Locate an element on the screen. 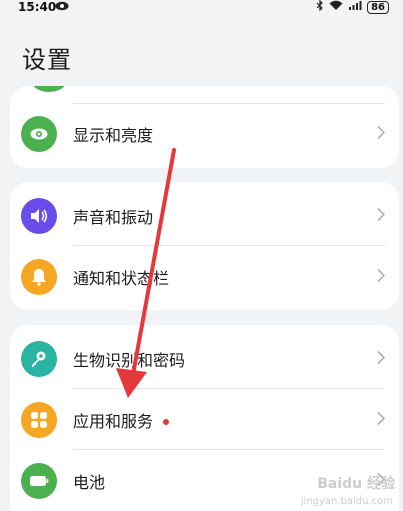 This screenshot has width=403, height=511. notification-dot is located at coordinates (166, 422).